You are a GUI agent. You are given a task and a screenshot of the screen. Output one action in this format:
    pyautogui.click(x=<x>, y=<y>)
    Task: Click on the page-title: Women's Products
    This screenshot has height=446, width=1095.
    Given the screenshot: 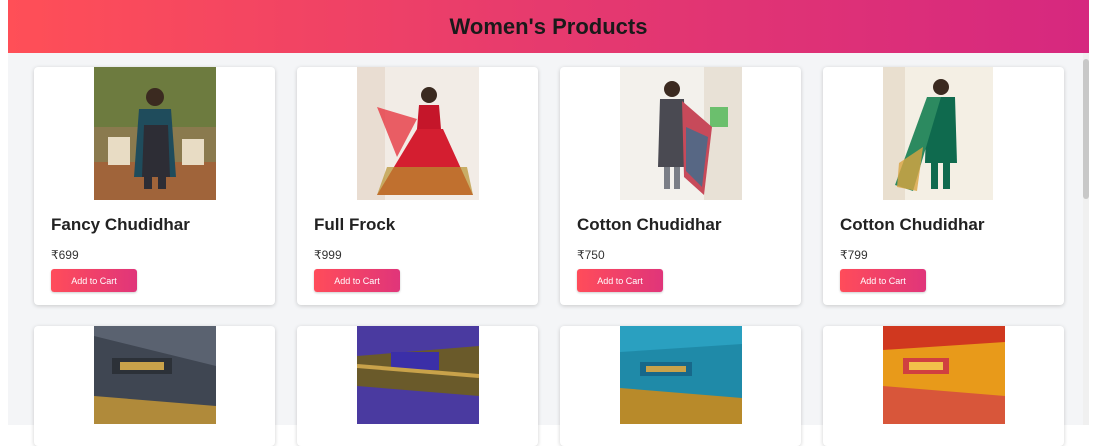 What is the action you would take?
    pyautogui.click(x=548, y=26)
    